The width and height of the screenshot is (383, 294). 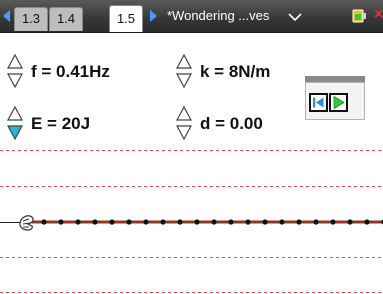 I want to click on hand-icon, so click(x=26, y=223).